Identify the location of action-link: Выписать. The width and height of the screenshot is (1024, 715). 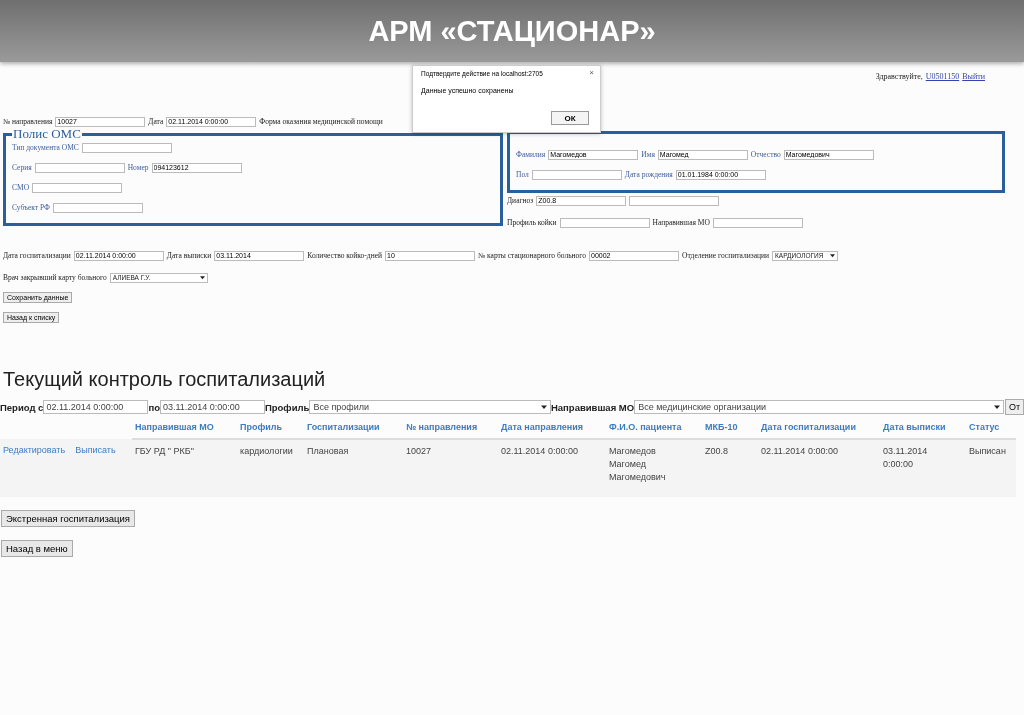
(95, 450).